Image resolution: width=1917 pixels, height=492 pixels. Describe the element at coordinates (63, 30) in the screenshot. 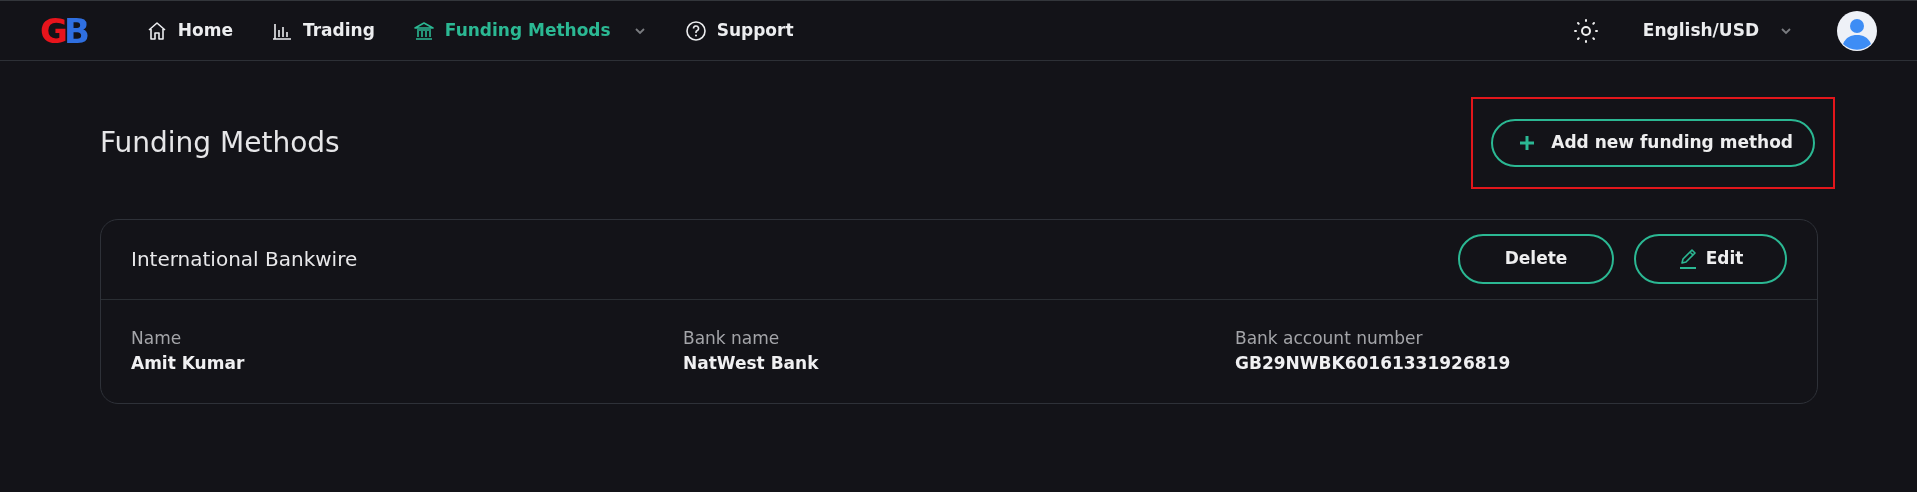

I see `logo: GB` at that location.